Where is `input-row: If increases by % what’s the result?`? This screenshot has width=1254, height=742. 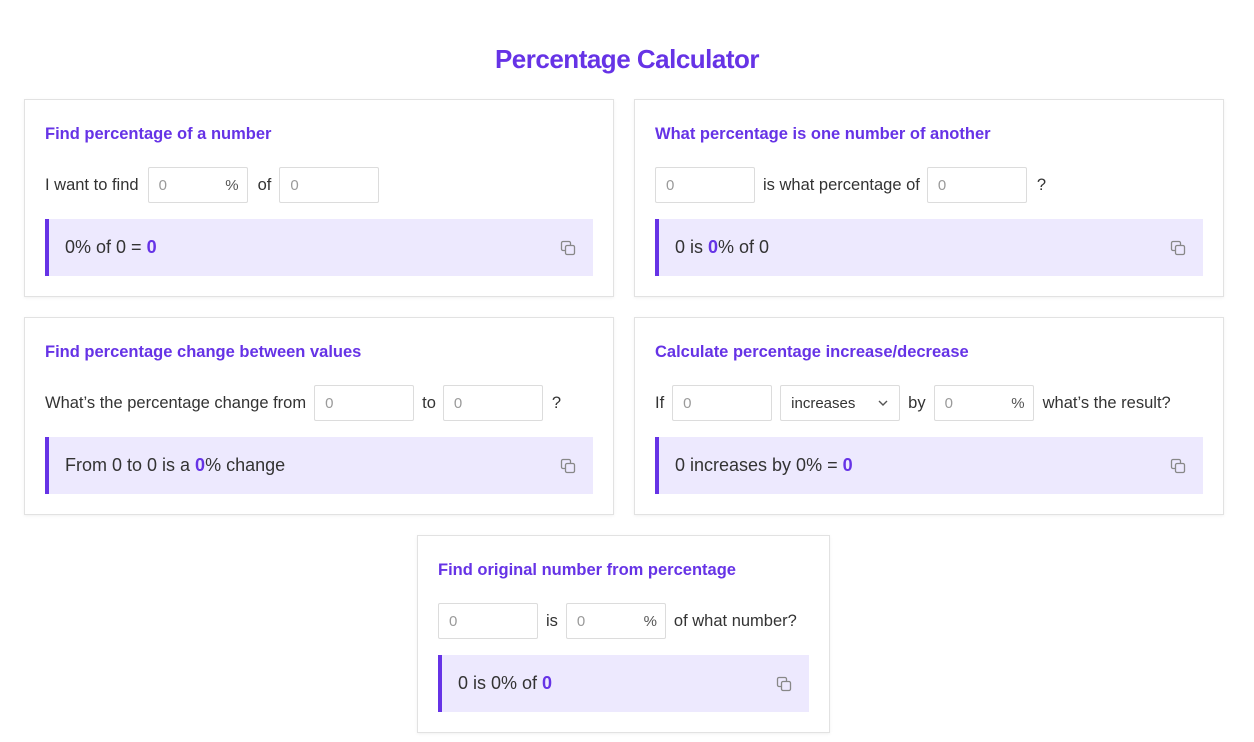 input-row: If increases by % what’s the result? is located at coordinates (929, 403).